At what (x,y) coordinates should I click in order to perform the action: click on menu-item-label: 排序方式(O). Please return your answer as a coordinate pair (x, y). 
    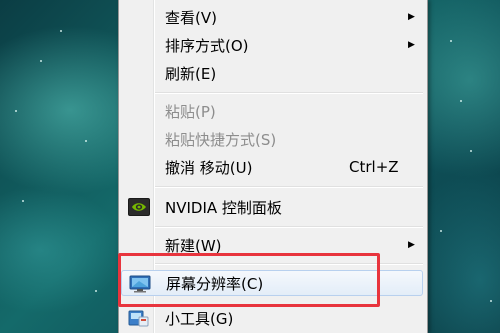
    Looking at the image, I should click on (207, 45).